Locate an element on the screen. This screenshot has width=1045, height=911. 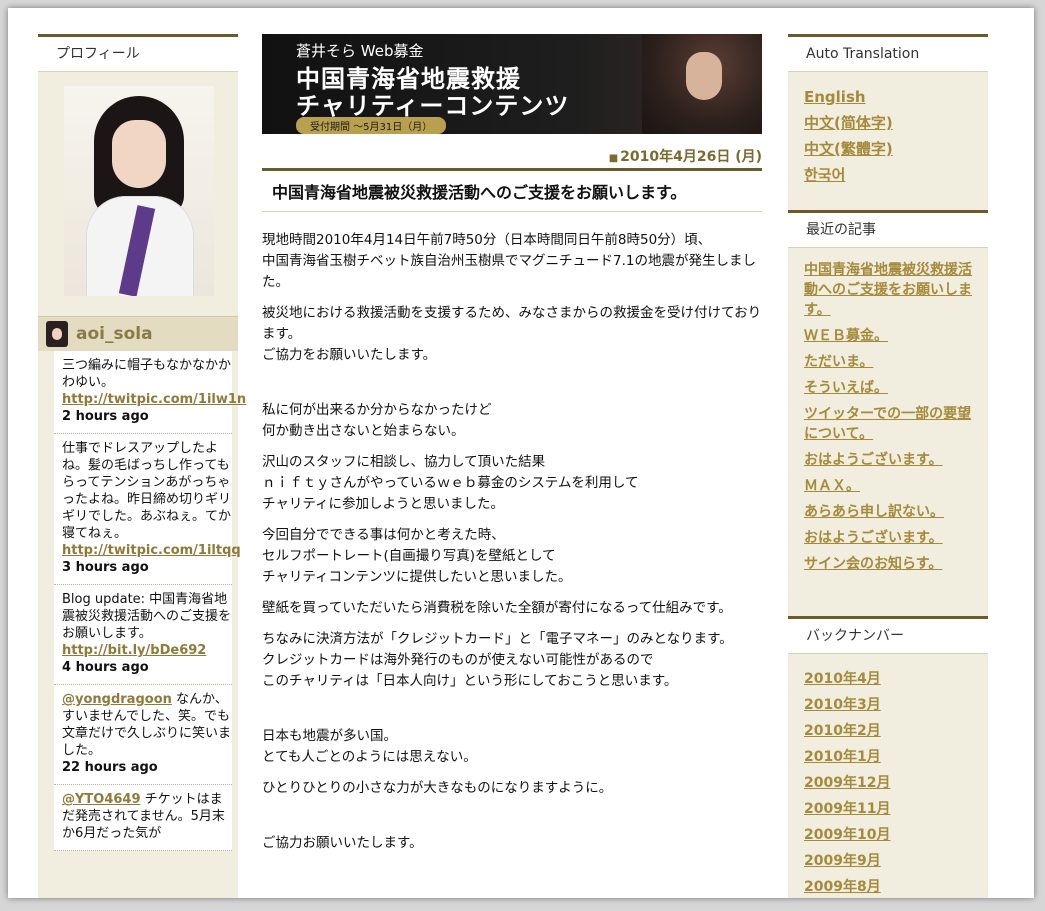
recent-post-link: ただいま。 is located at coordinates (891, 362).